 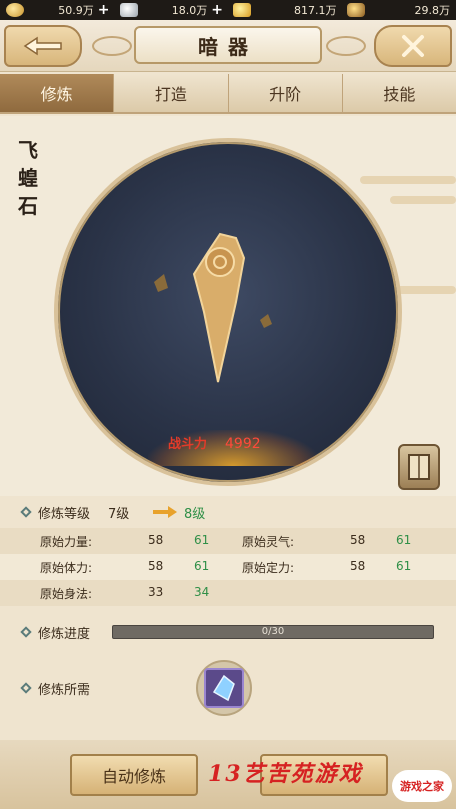 I want to click on title-bar: 暗器, so click(x=228, y=46).